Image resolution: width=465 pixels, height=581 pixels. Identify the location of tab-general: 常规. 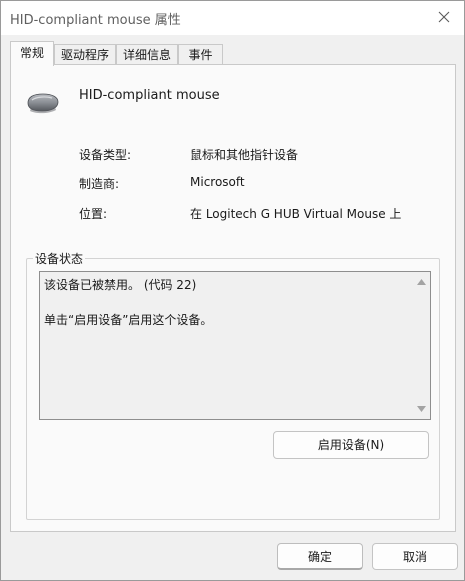
(32, 53).